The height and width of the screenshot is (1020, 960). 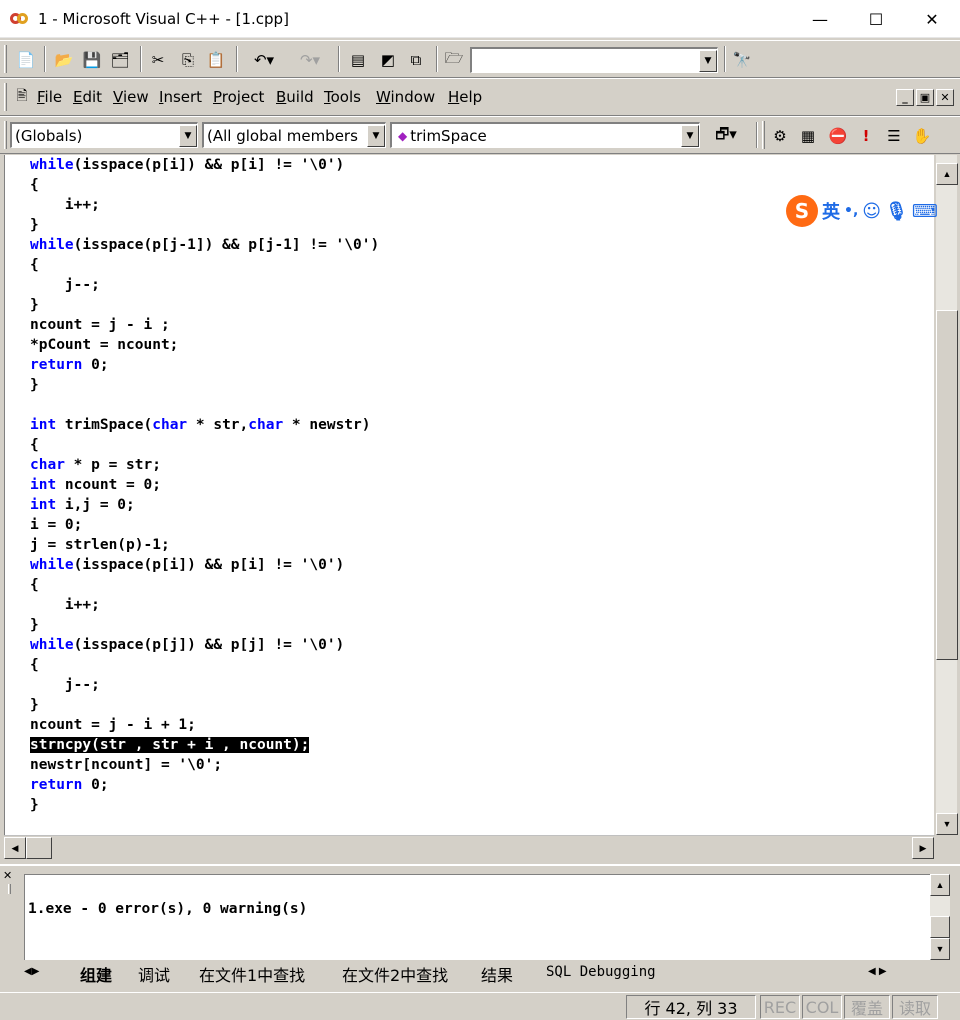 I want to click on function-combo: ◆ trimSpace ▼, so click(x=545, y=135).